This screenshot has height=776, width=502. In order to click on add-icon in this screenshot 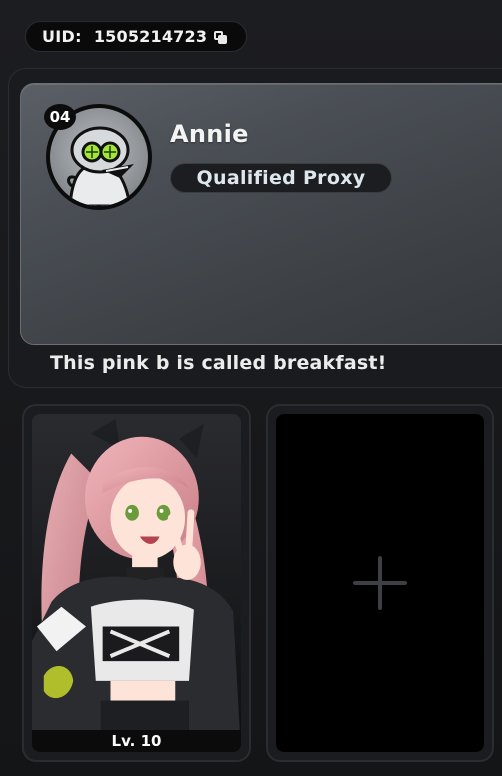, I will do `click(380, 583)`.